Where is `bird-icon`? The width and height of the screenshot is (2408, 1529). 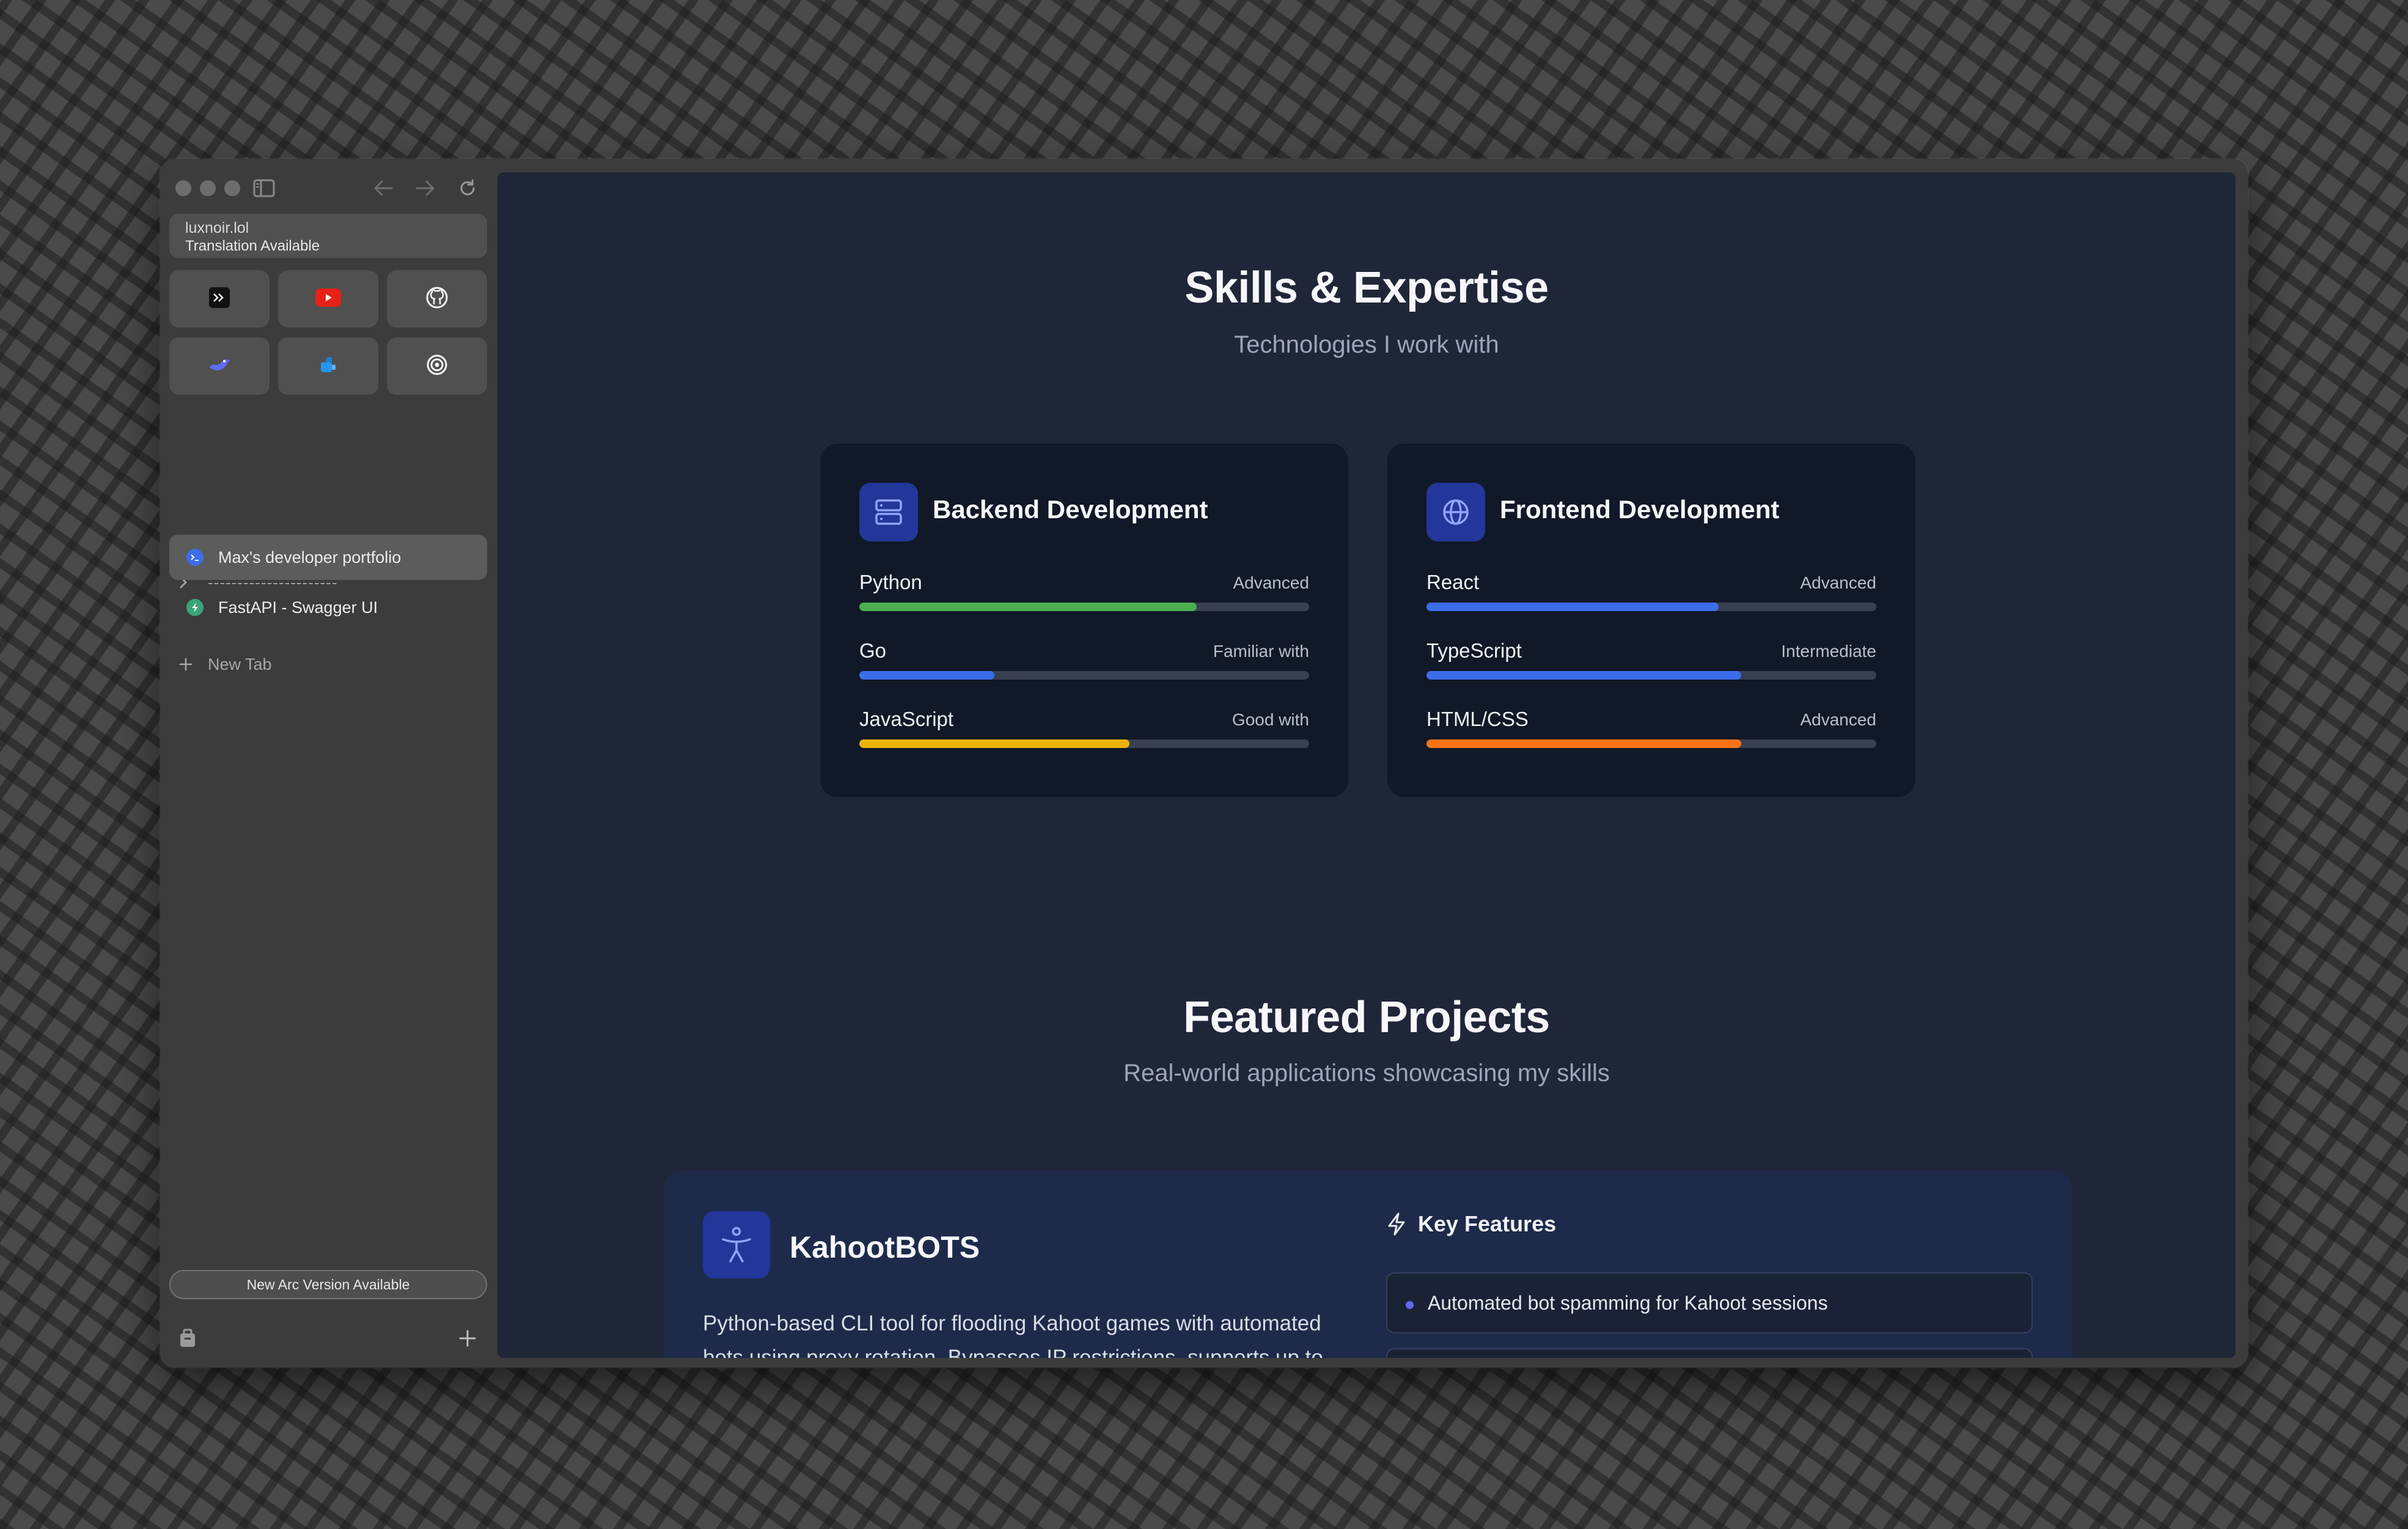 bird-icon is located at coordinates (219, 367).